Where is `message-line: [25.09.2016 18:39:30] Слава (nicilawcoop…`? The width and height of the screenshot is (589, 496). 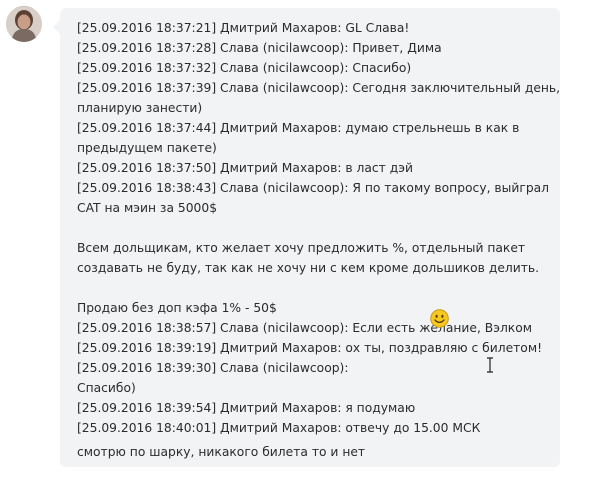 message-line: [25.09.2016 18:39:30] Слава (nicilawcoop… is located at coordinates (213, 368).